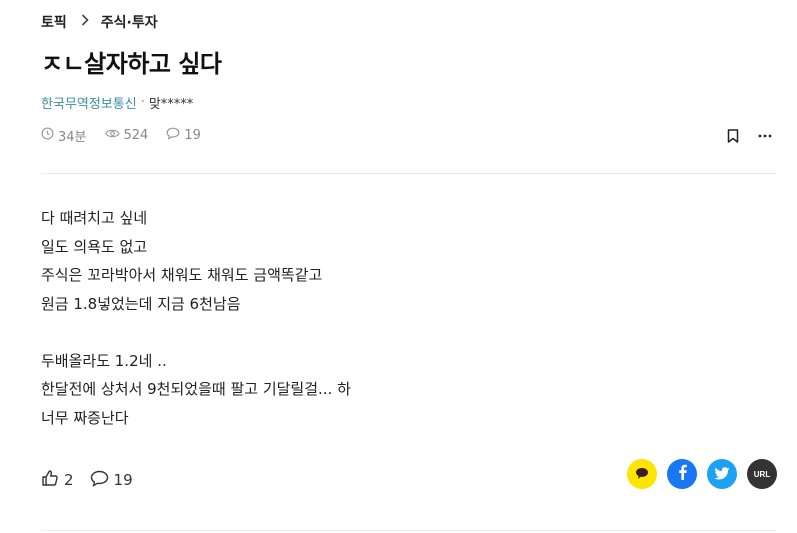 The image size is (797, 533). What do you see at coordinates (136, 135) in the screenshot?
I see `views-value: 524` at bounding box center [136, 135].